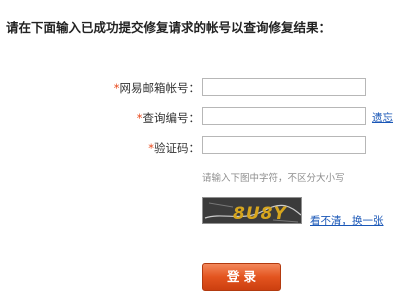  Describe the element at coordinates (145, 148) in the screenshot. I see `captcha-label: *验证码：` at that location.